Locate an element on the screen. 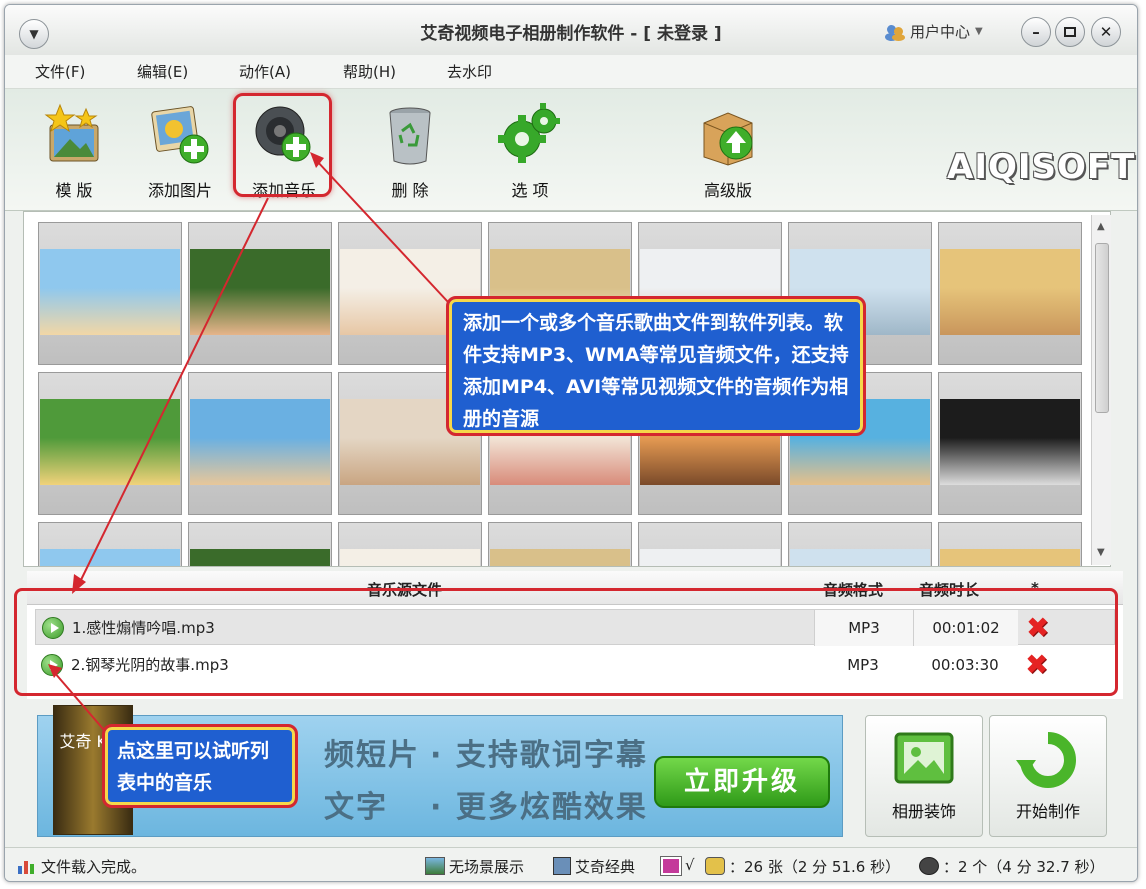  album-decorate-button: 相册装饰 is located at coordinates (924, 776).